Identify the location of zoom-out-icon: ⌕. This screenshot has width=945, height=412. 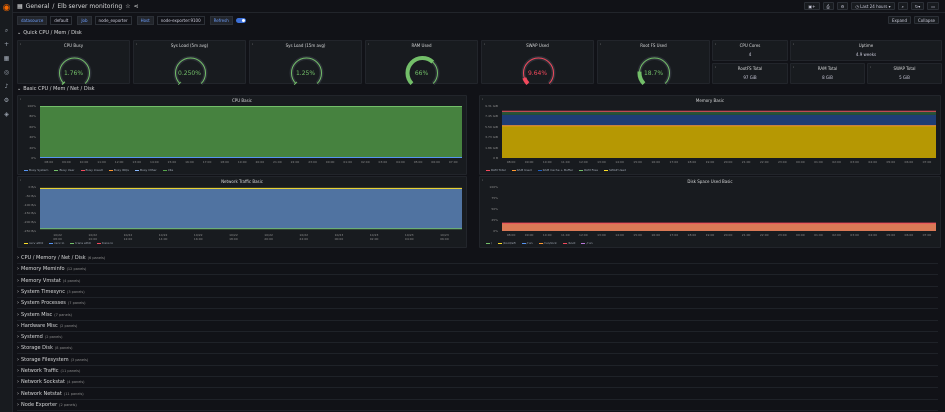
(902, 6).